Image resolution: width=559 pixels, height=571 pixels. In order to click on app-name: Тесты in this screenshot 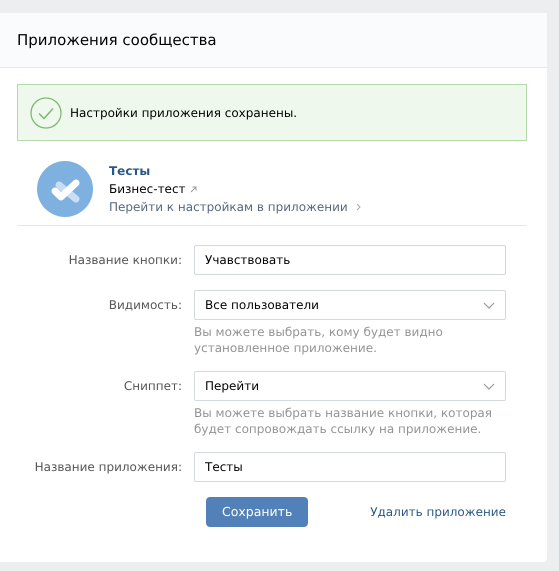, I will do `click(235, 171)`.